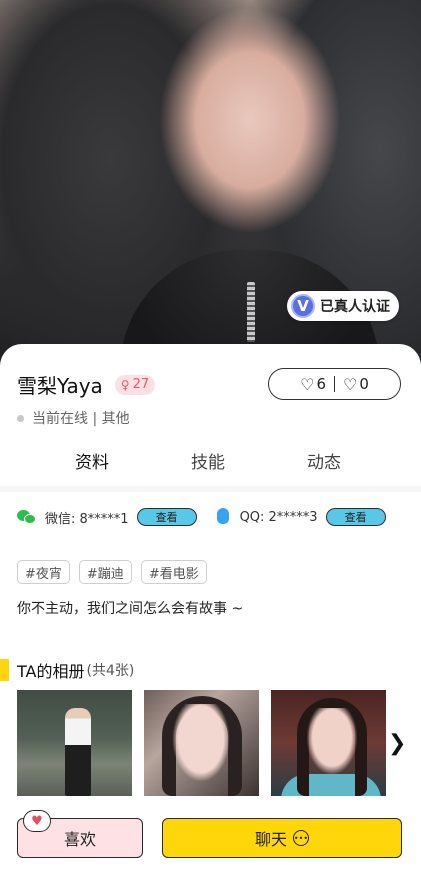  What do you see at coordinates (303, 306) in the screenshot?
I see `verified-v-icon: V` at bounding box center [303, 306].